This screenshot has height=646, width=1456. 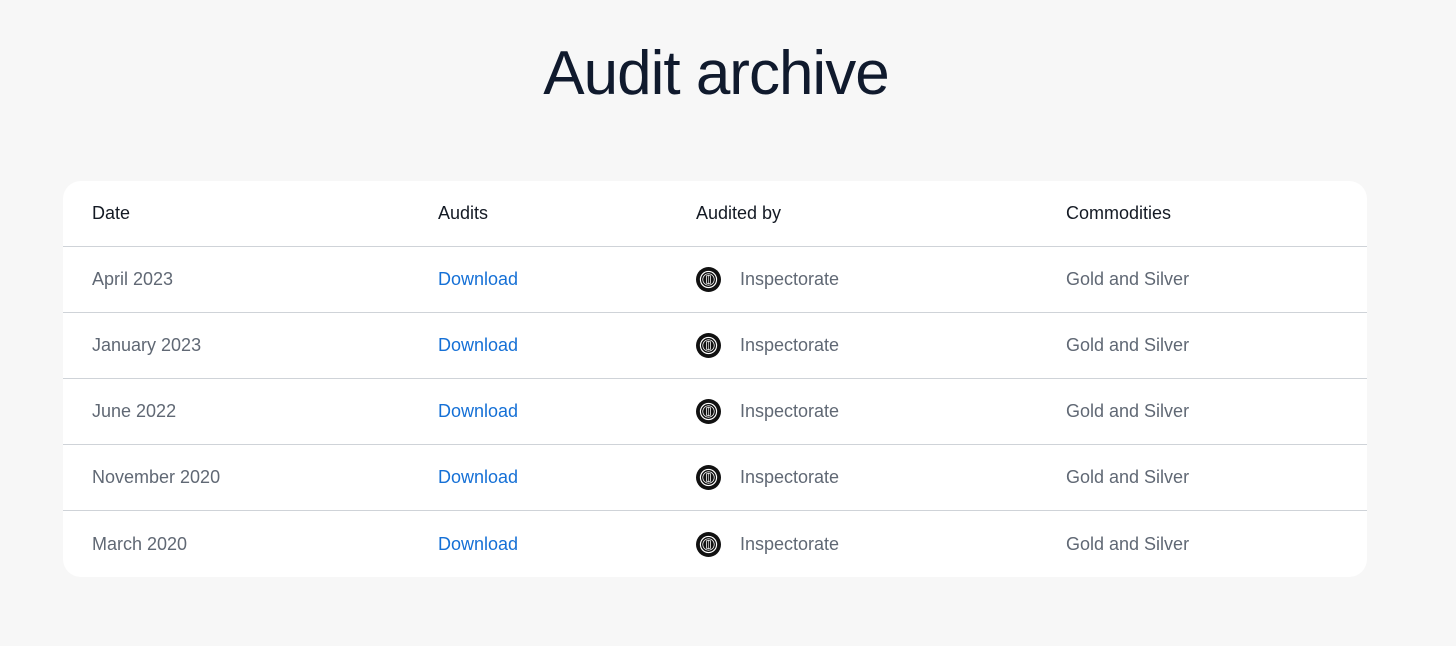 I want to click on row-date: January 2023, so click(x=147, y=345).